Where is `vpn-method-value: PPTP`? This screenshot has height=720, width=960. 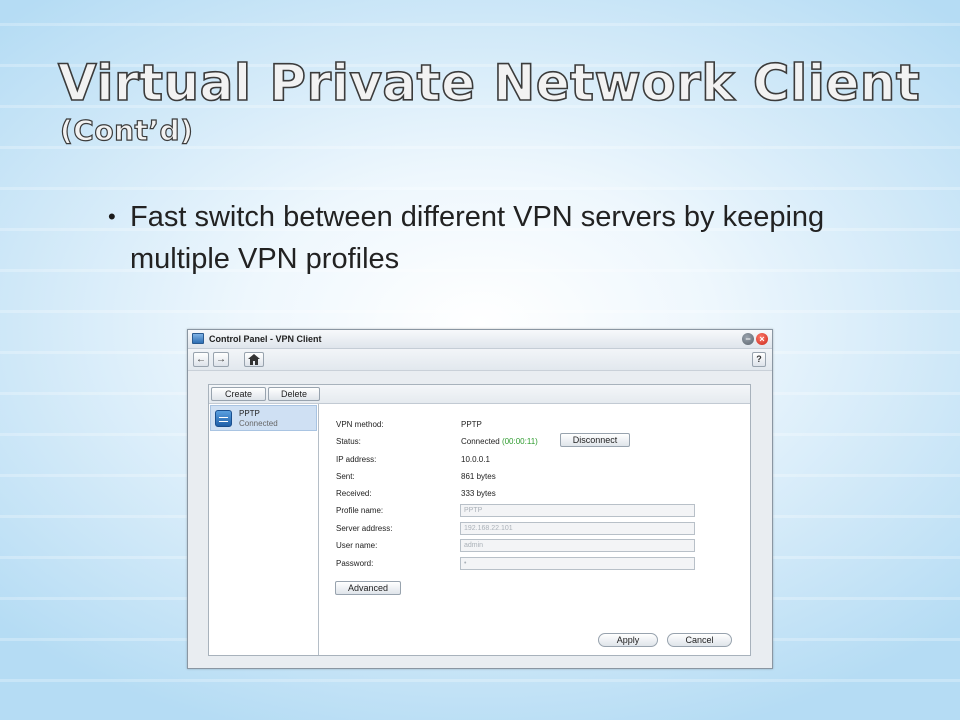
vpn-method-value: PPTP is located at coordinates (471, 424).